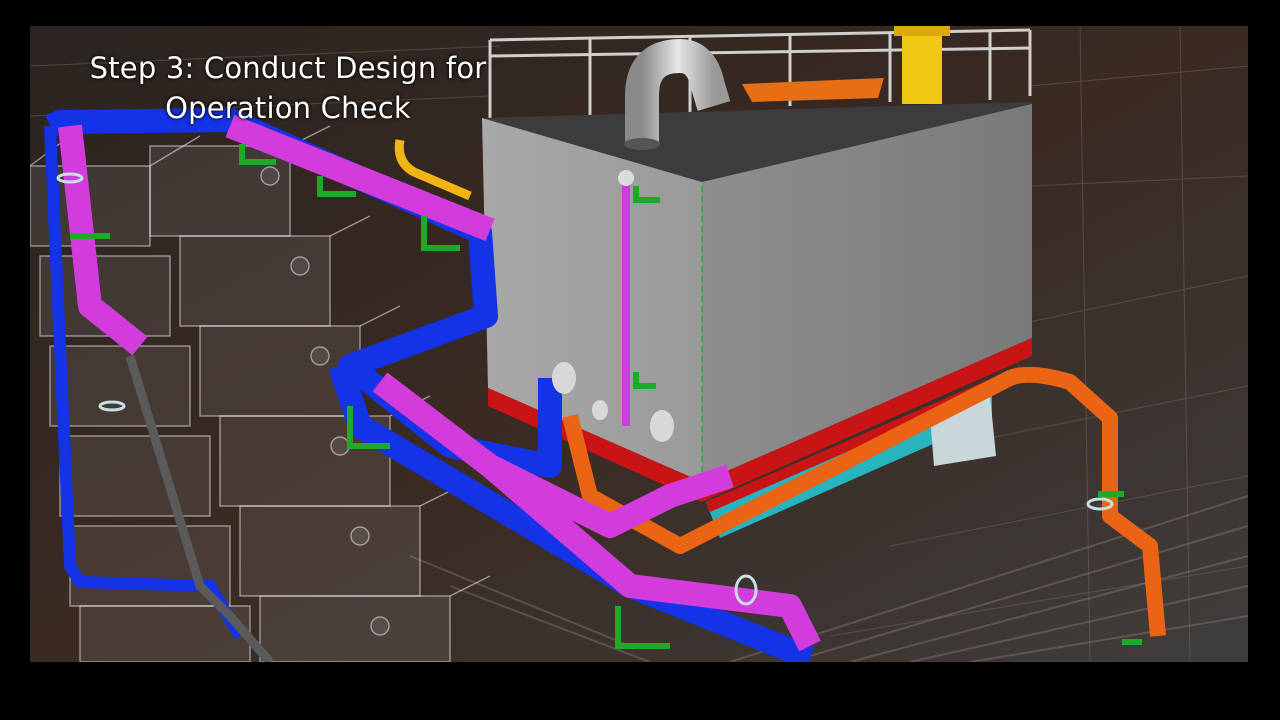 This screenshot has width=1280, height=720. I want to click on flange-lower, so click(662, 426).